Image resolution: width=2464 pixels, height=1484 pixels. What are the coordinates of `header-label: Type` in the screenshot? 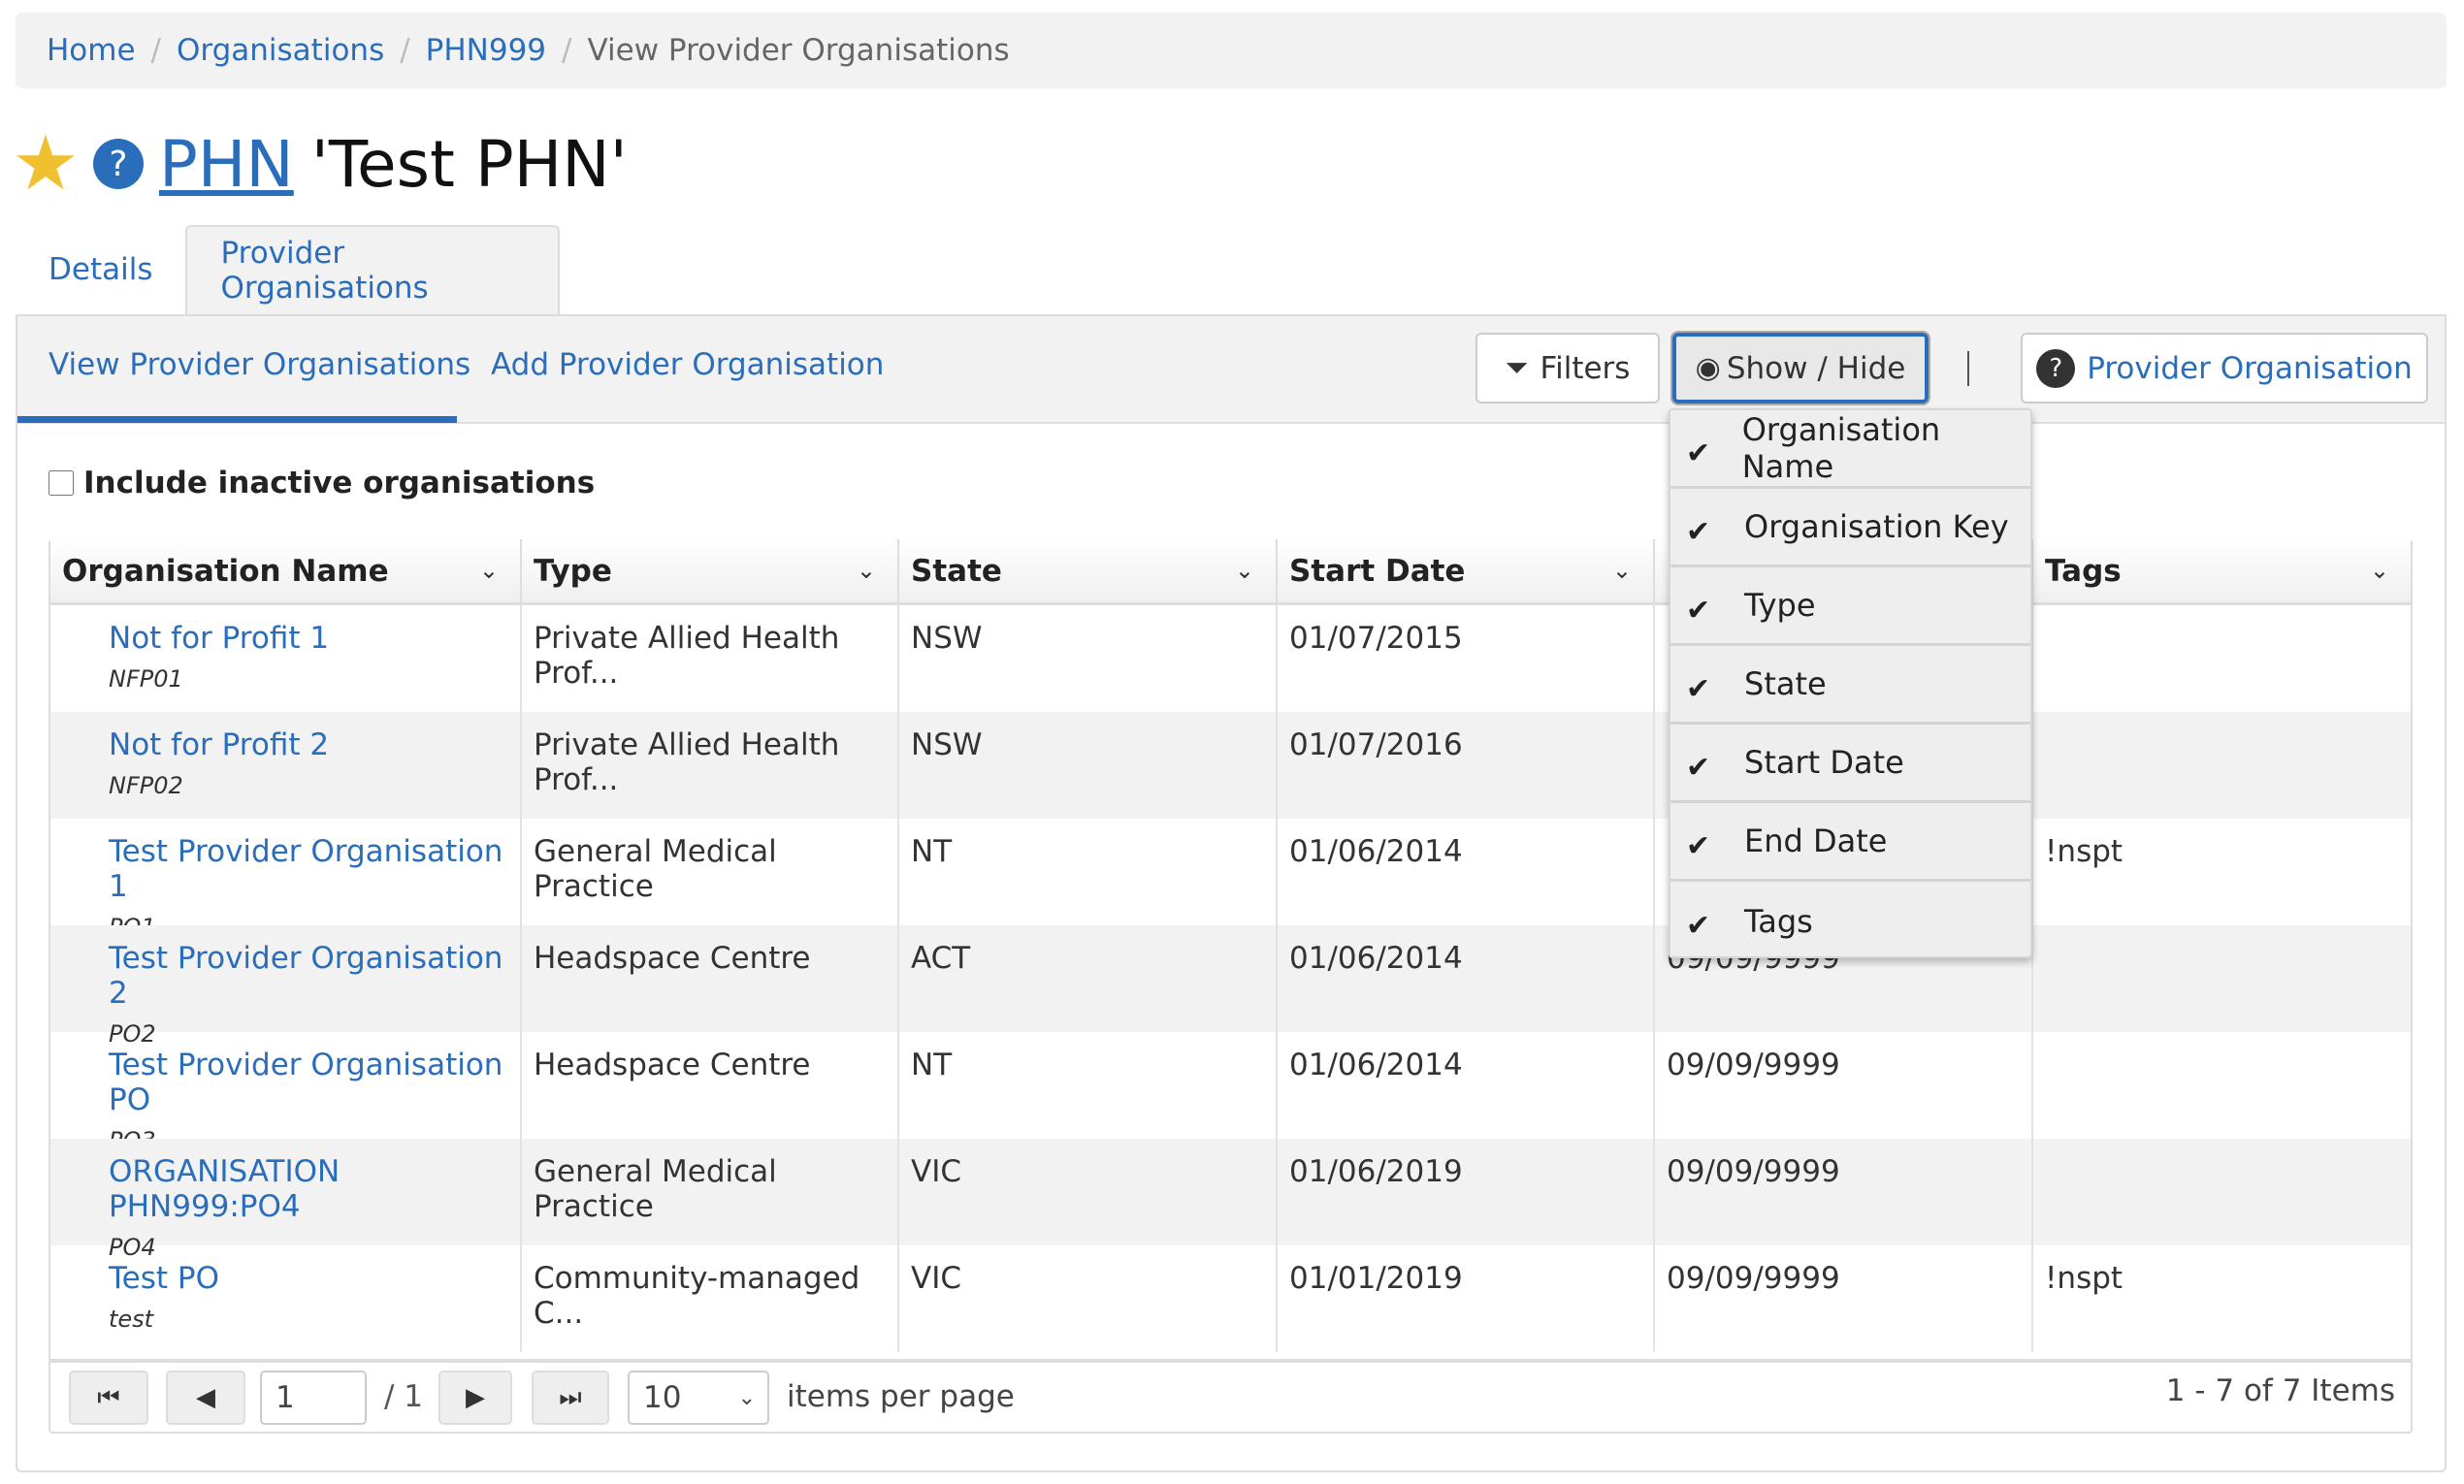 It's located at (573, 571).